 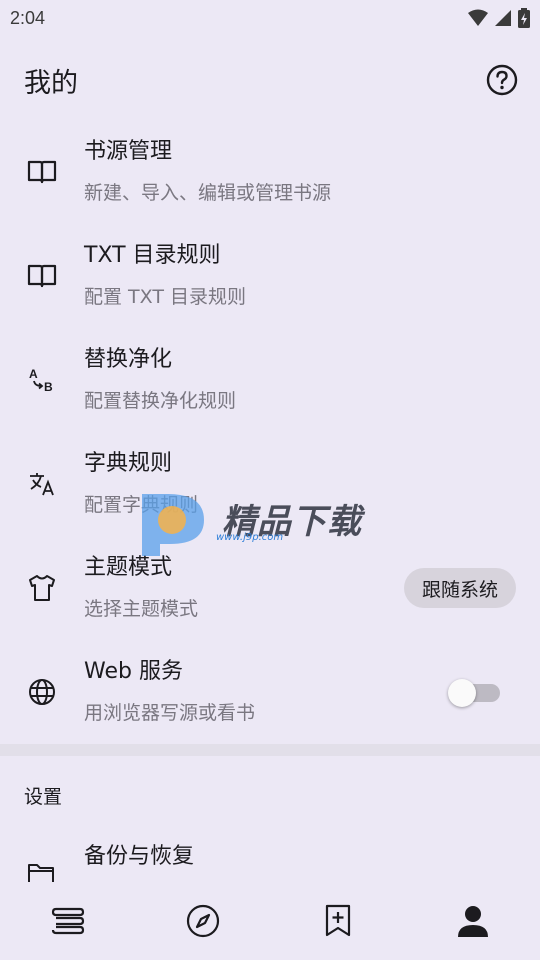 What do you see at coordinates (42, 380) in the screenshot?
I see `find-replace-icon: A B` at bounding box center [42, 380].